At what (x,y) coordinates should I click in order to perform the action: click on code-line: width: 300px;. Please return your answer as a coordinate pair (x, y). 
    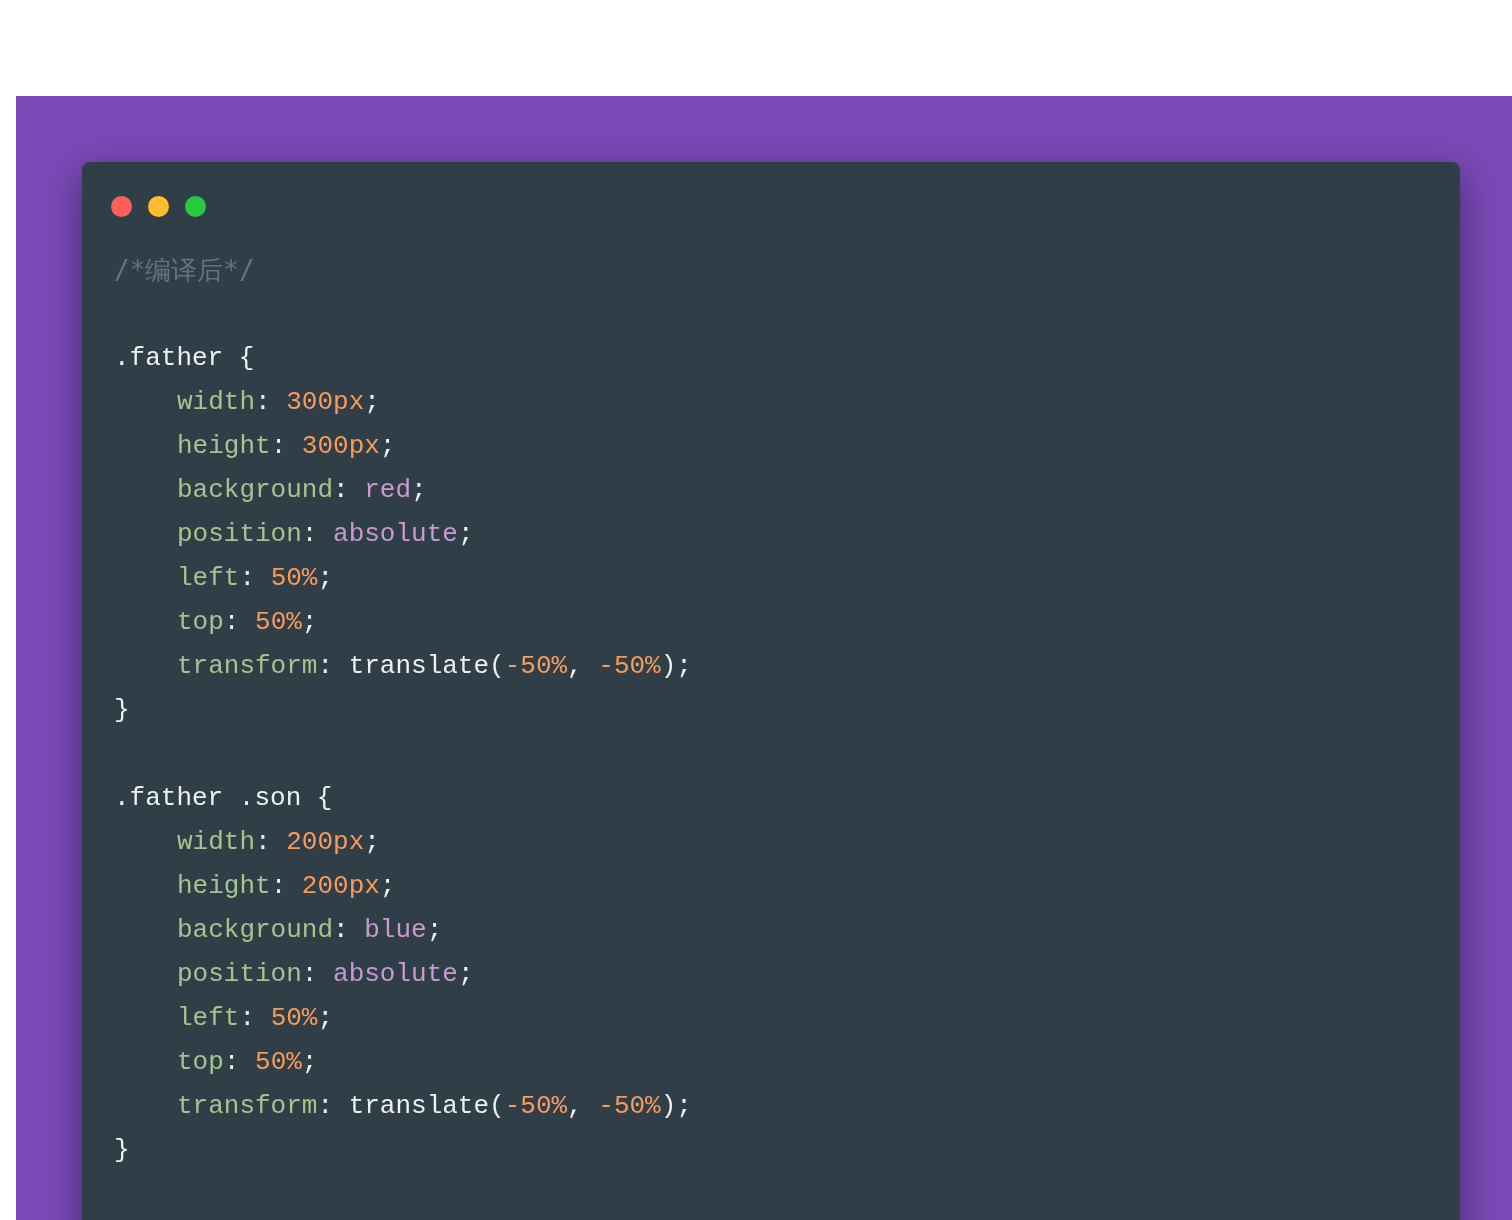
    Looking at the image, I should click on (278, 402).